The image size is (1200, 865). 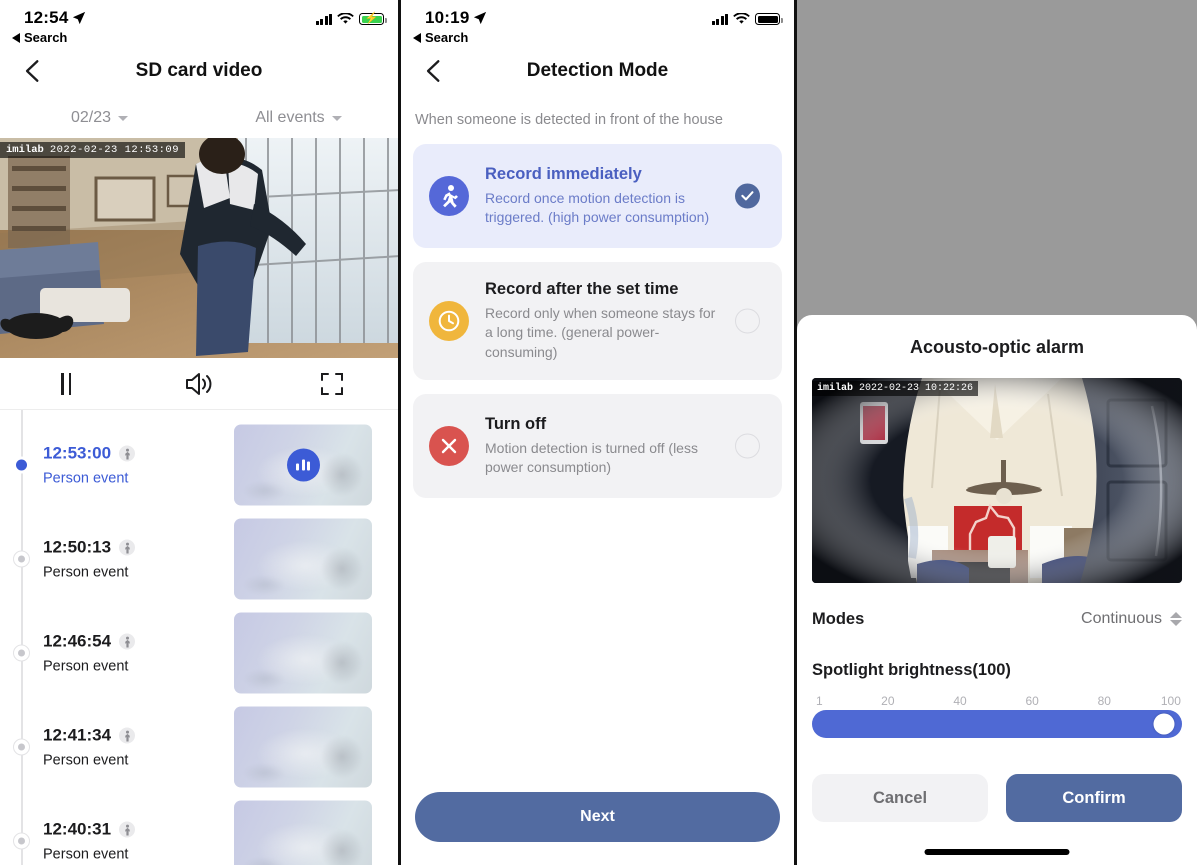 What do you see at coordinates (114, 150) in the screenshot?
I see `camera-stamp-label: 2022-02-23 12:53:09` at bounding box center [114, 150].